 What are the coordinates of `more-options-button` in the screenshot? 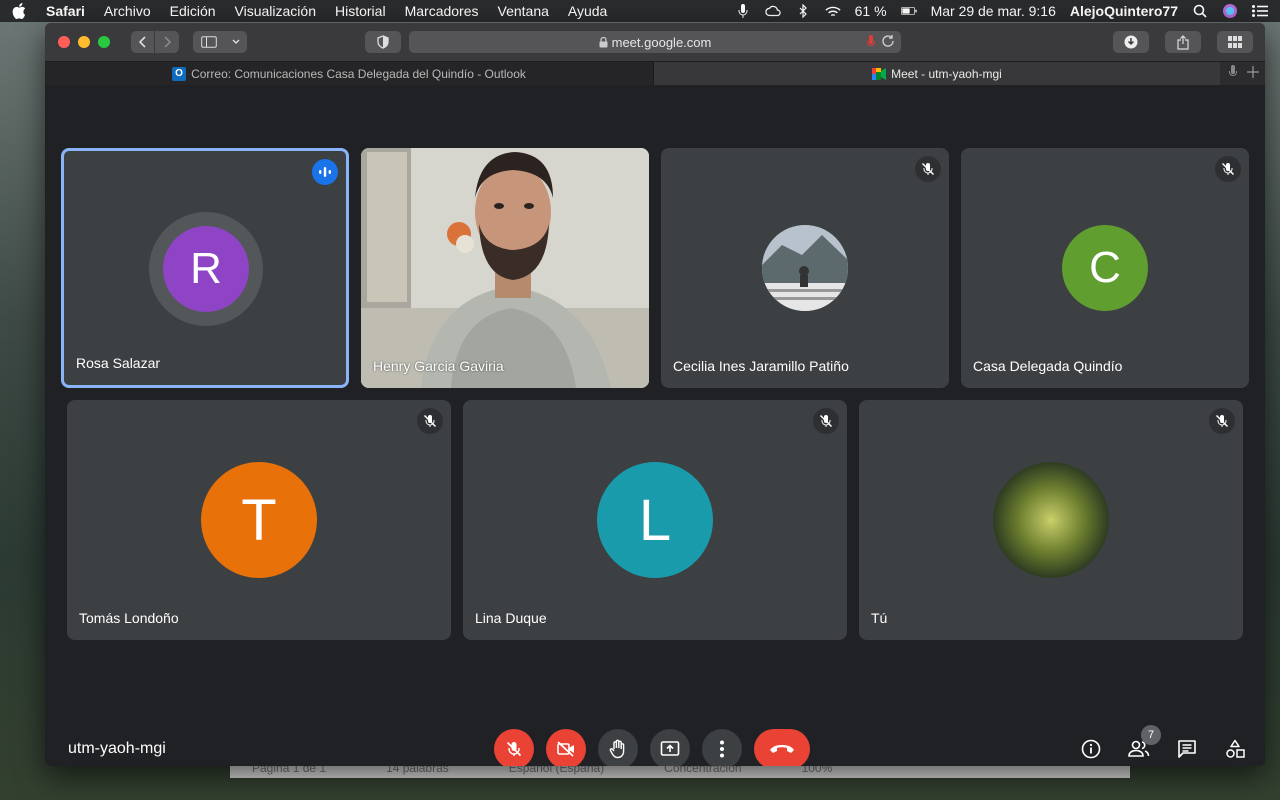 It's located at (722, 747).